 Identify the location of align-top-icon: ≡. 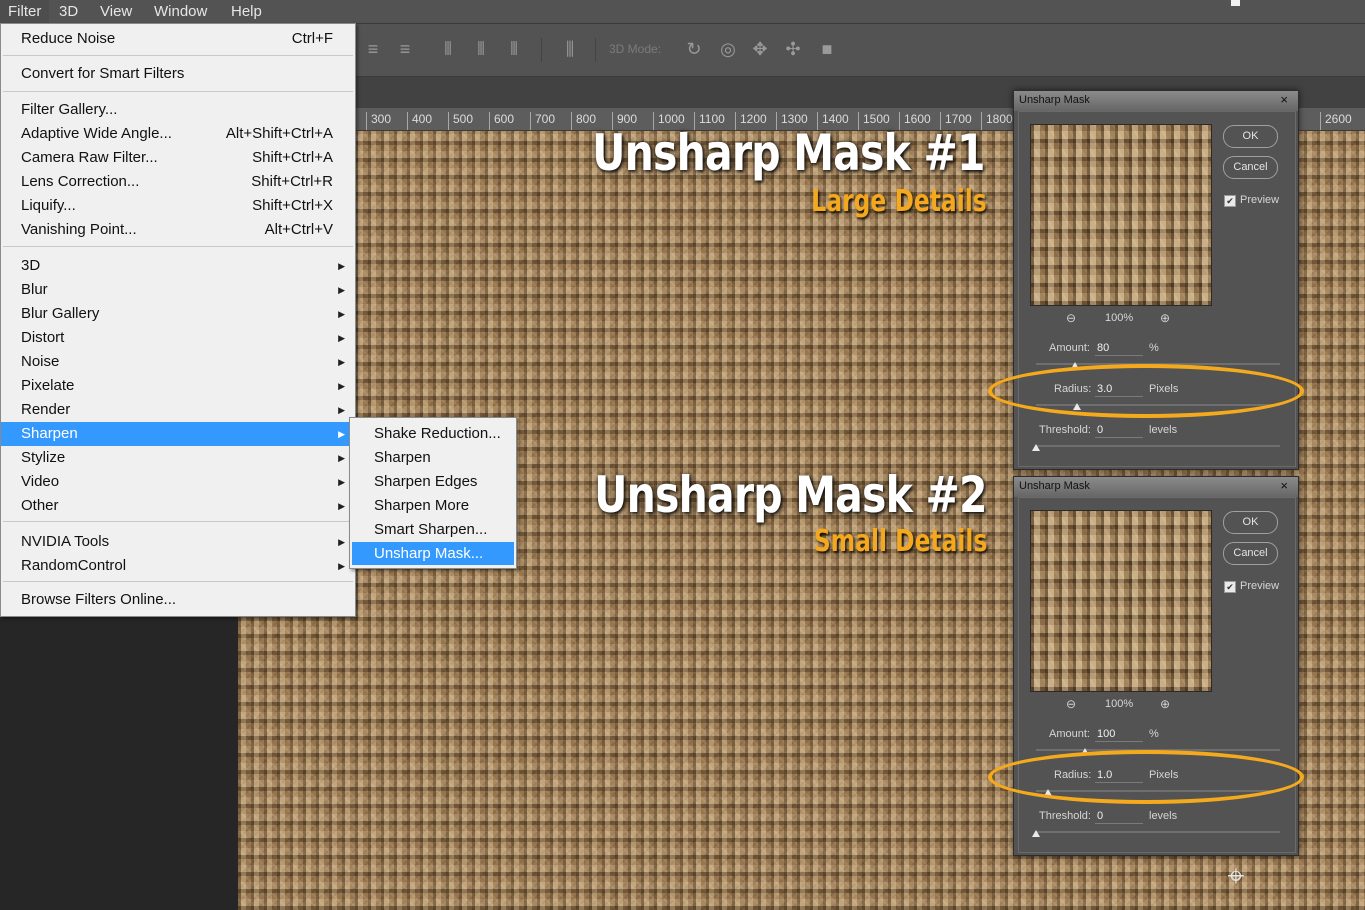
(373, 49).